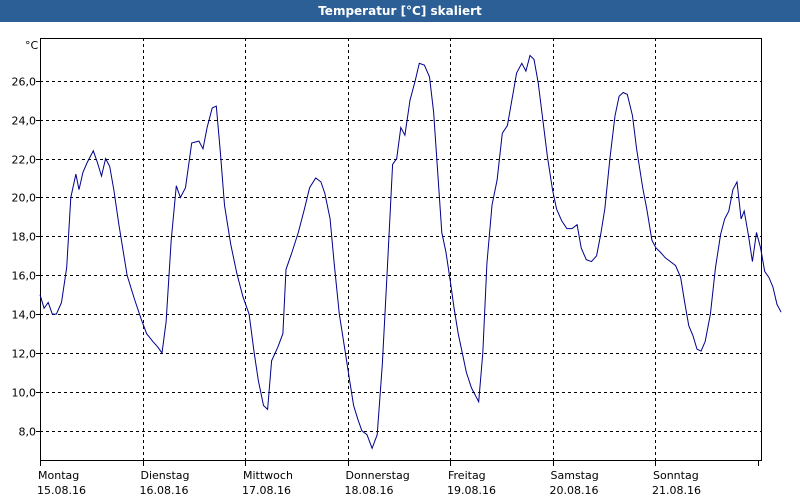  Describe the element at coordinates (268, 475) in the screenshot. I see `x-tick-label-day: Mittwoch` at that location.